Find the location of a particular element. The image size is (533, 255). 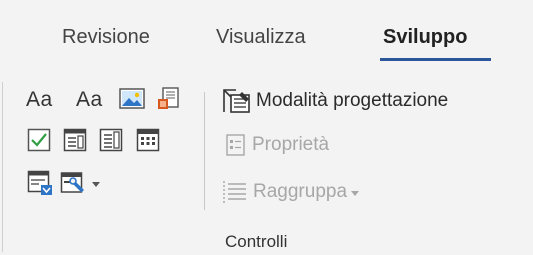

group-label-text: Raggruppa is located at coordinates (300, 191).